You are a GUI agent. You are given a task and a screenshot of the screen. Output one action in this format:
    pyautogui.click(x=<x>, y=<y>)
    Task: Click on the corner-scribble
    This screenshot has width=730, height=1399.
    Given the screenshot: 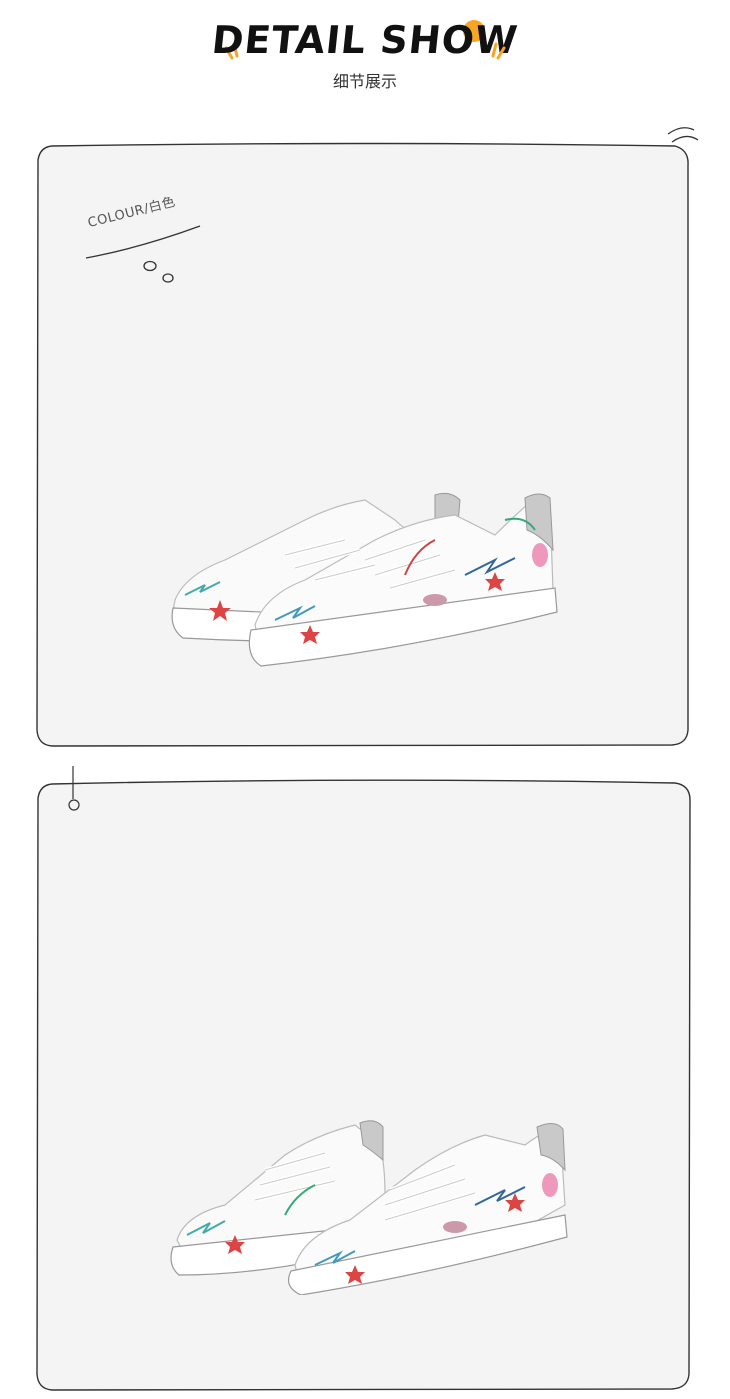 What is the action you would take?
    pyautogui.click(x=683, y=135)
    